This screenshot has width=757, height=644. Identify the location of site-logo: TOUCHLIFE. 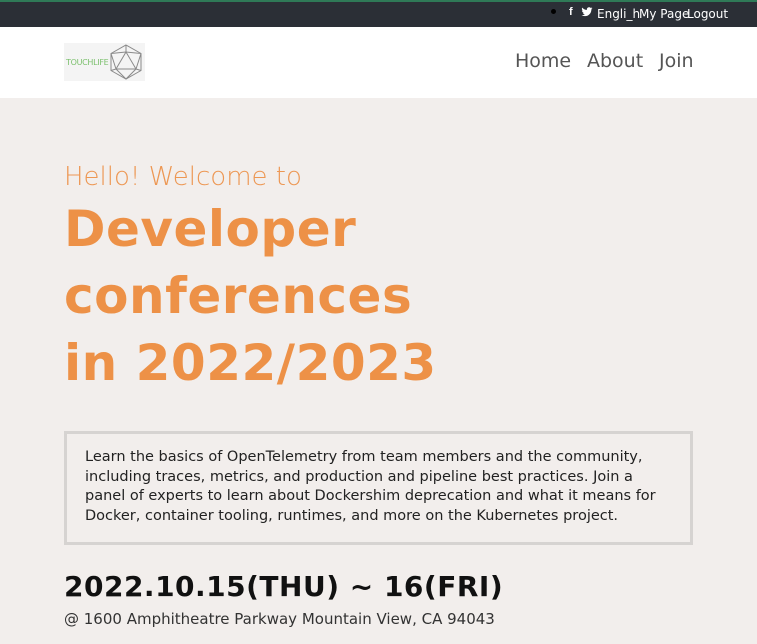
(104, 62).